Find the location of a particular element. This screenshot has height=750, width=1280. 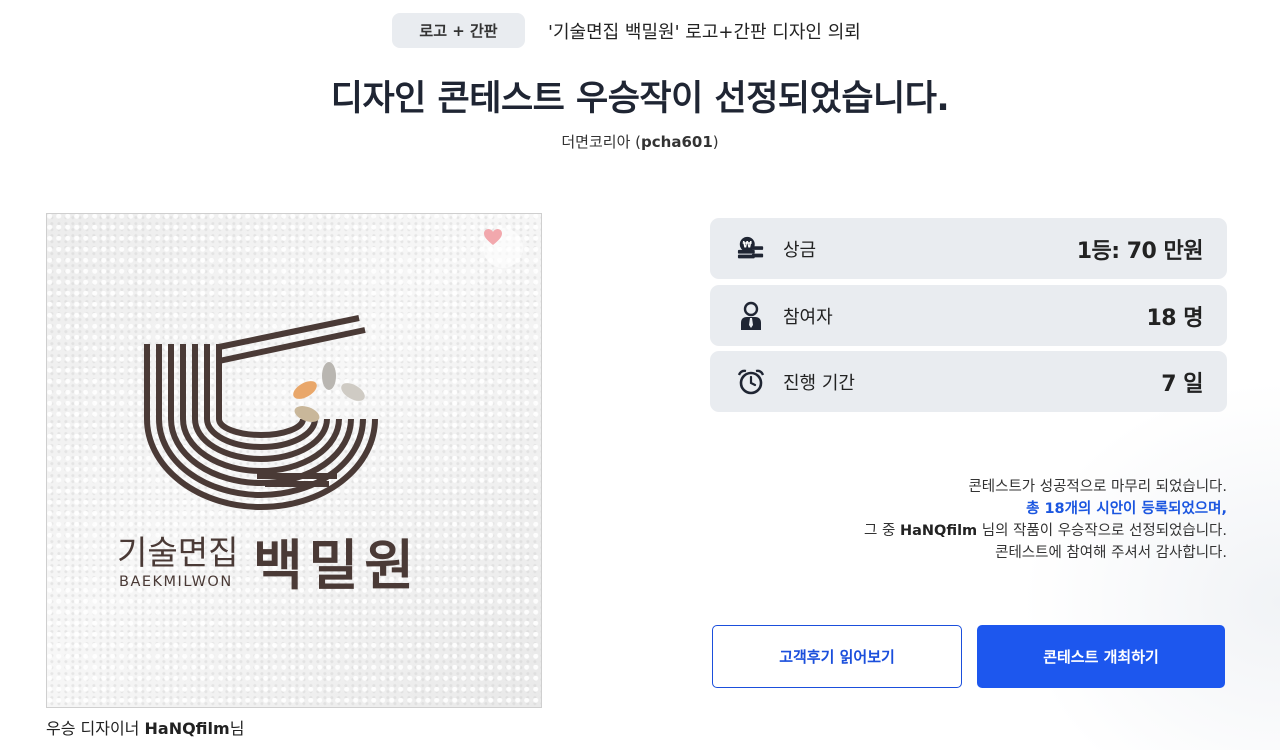

like-button is located at coordinates (503, 248).